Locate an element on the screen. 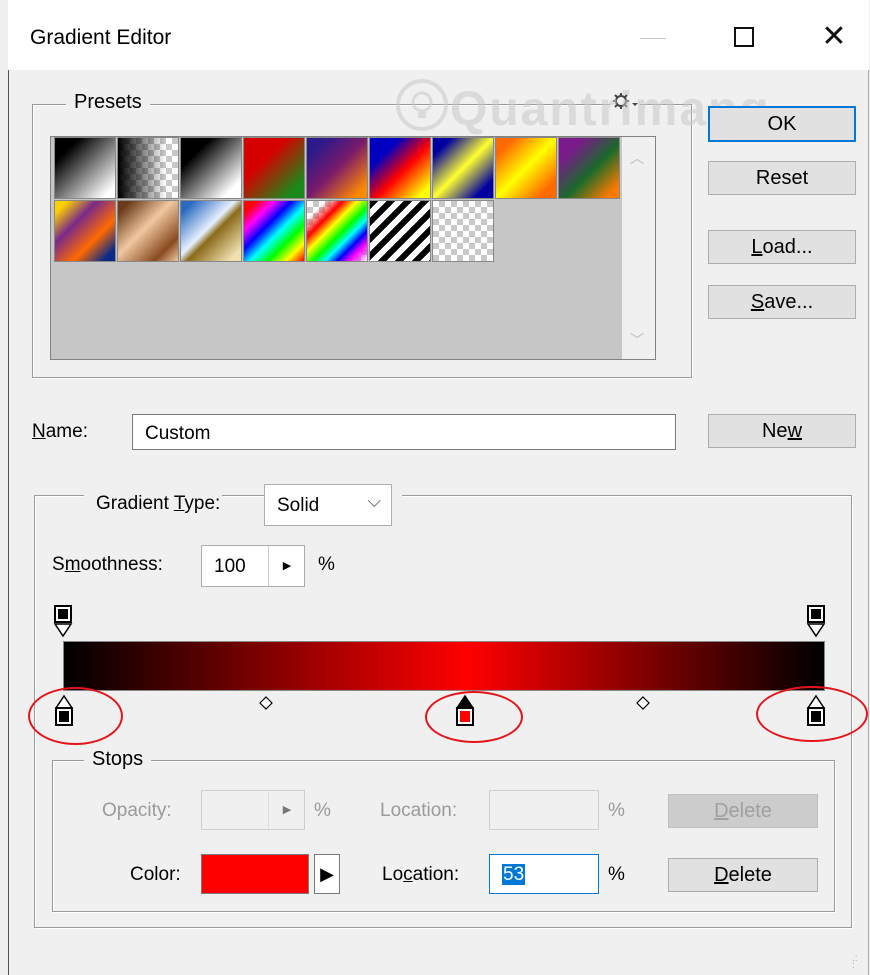 This screenshot has width=870, height=975. presets-scrollbar is located at coordinates (638, 248).